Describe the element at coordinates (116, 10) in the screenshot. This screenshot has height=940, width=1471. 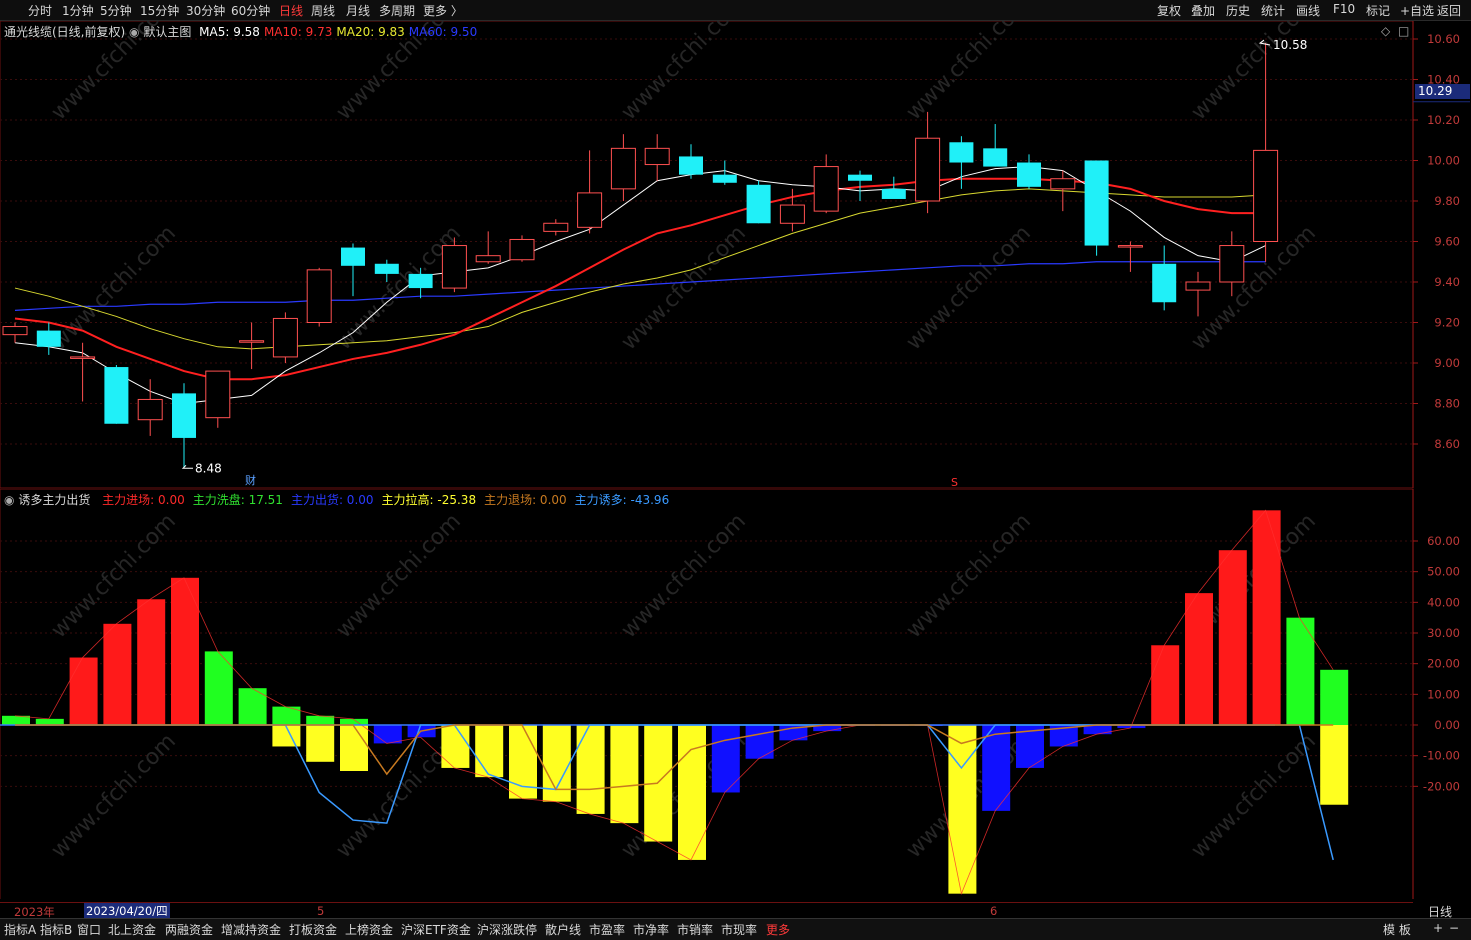
I see `period-tab: 5分钟` at that location.